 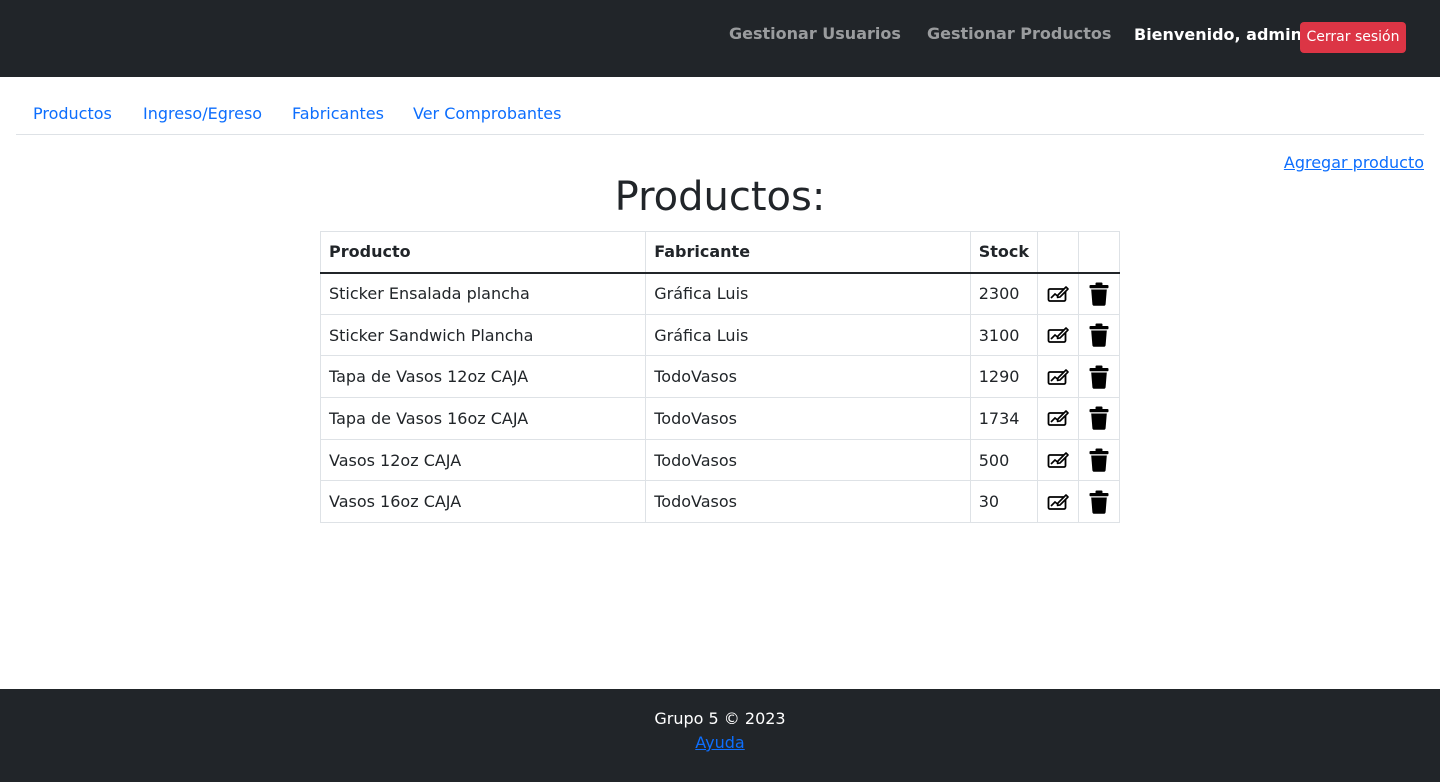 I want to click on tab-ver-comprobantes: Ver Comprobantes, so click(x=487, y=113).